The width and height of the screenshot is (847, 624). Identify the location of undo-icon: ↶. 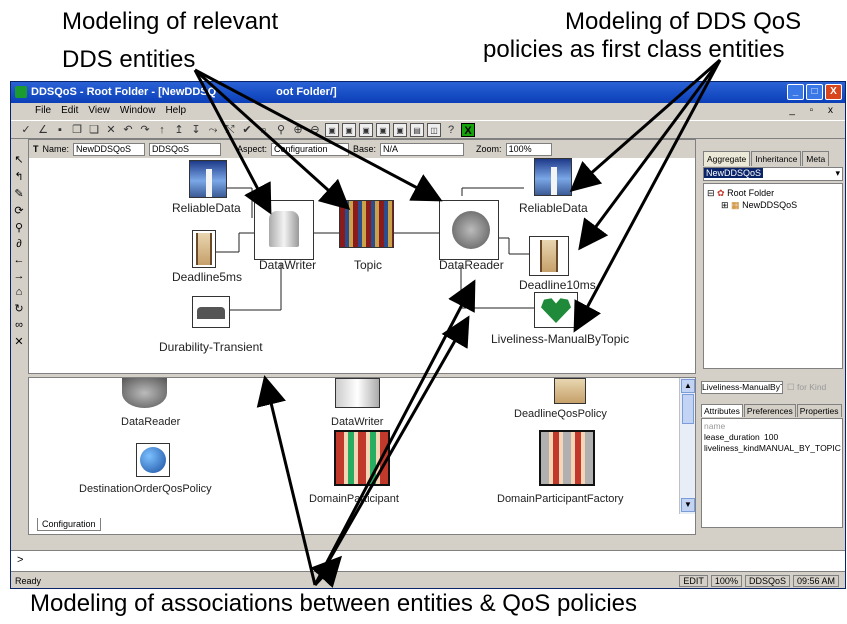
(128, 130).